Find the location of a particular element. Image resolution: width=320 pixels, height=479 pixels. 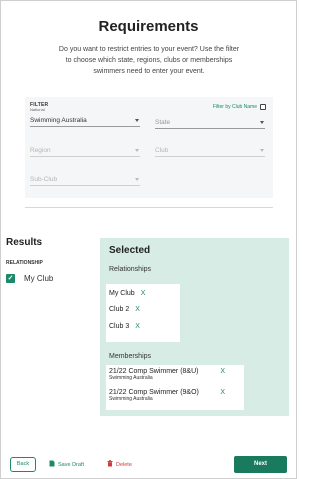

result-item-my-club: ✓ My Club is located at coordinates (29, 278).